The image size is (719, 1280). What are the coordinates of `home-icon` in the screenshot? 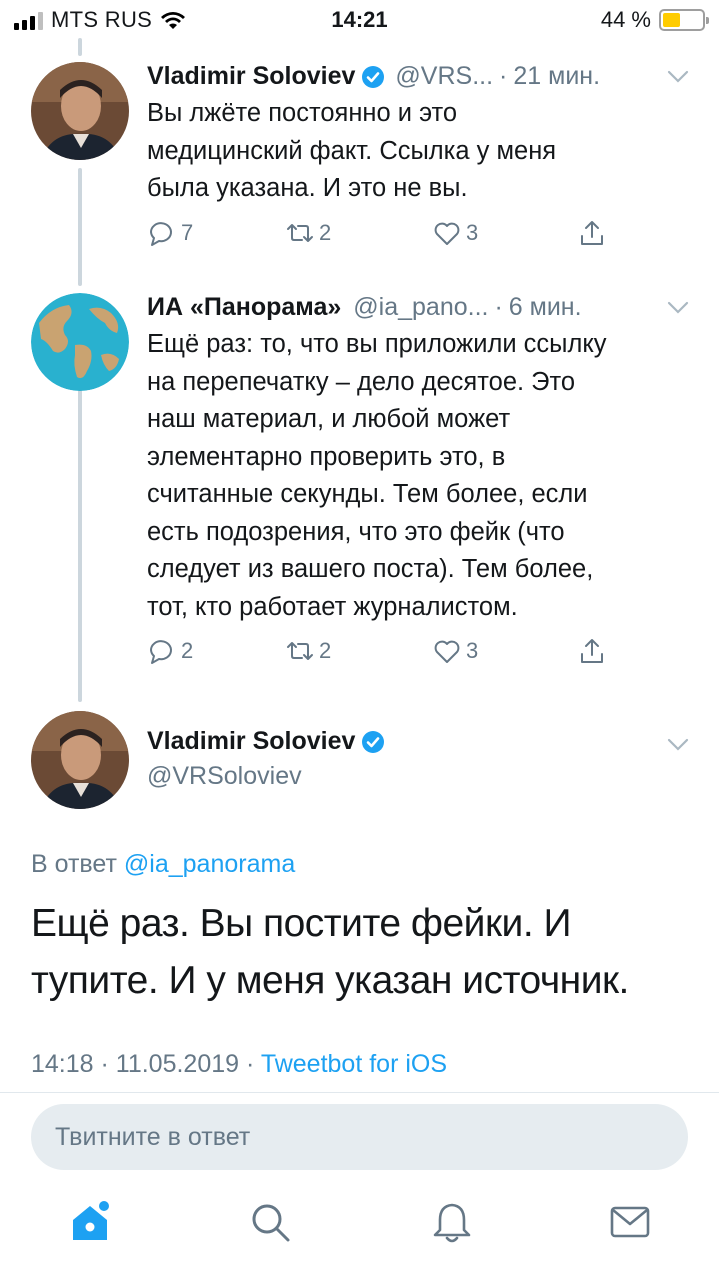 It's located at (91, 1220).